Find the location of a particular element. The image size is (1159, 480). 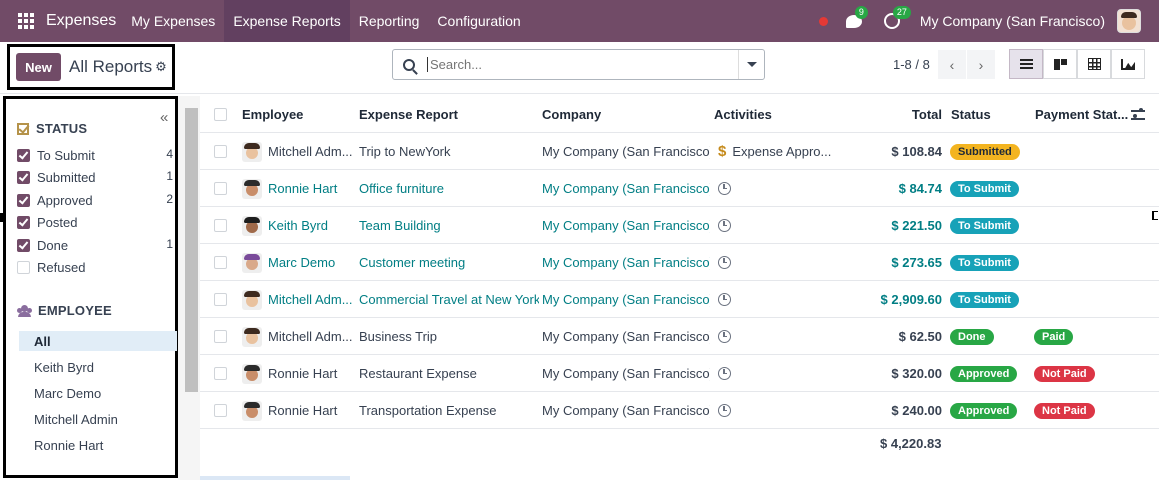

company-switcher: My Company (San Francisco) is located at coordinates (1012, 21).